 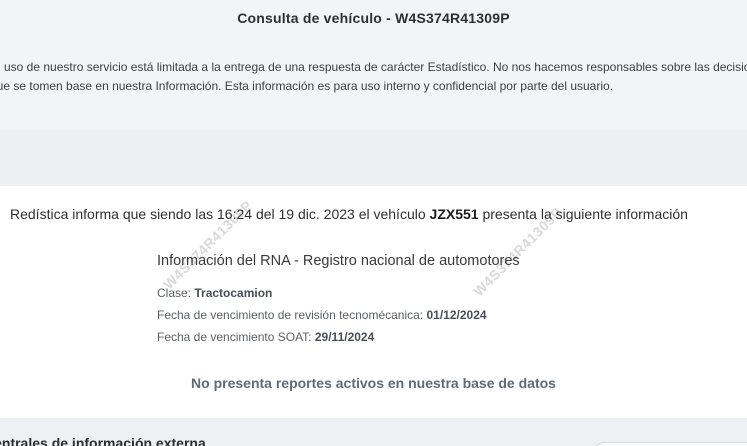 What do you see at coordinates (373, 18) in the screenshot?
I see `page-title: Consulta de vehículo - W4S374R41309P` at bounding box center [373, 18].